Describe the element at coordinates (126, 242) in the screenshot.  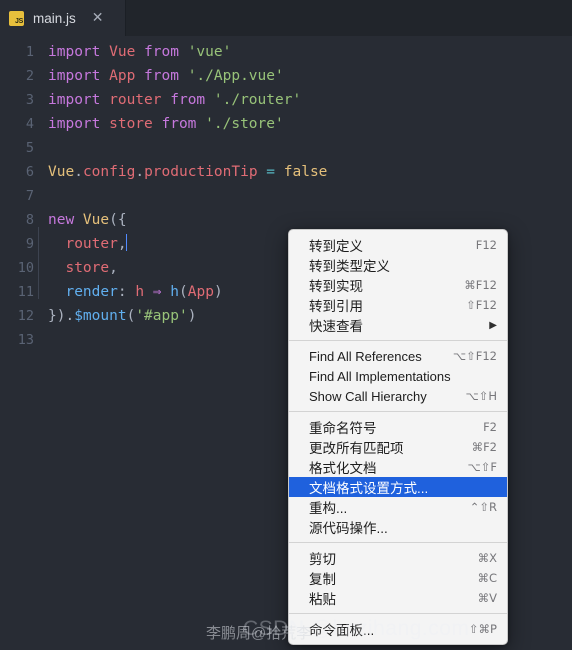
I see `text-cursor` at that location.